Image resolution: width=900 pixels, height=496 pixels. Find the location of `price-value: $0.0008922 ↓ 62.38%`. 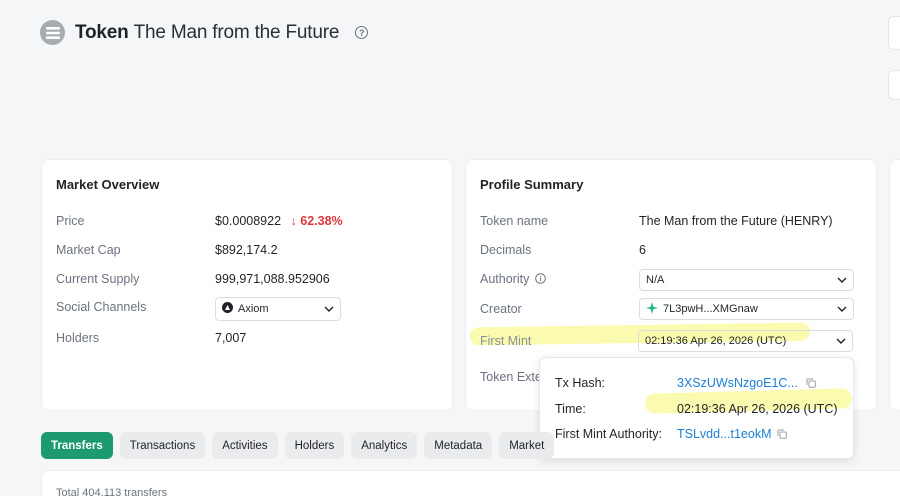

price-value: $0.0008922 ↓ 62.38% is located at coordinates (279, 221).